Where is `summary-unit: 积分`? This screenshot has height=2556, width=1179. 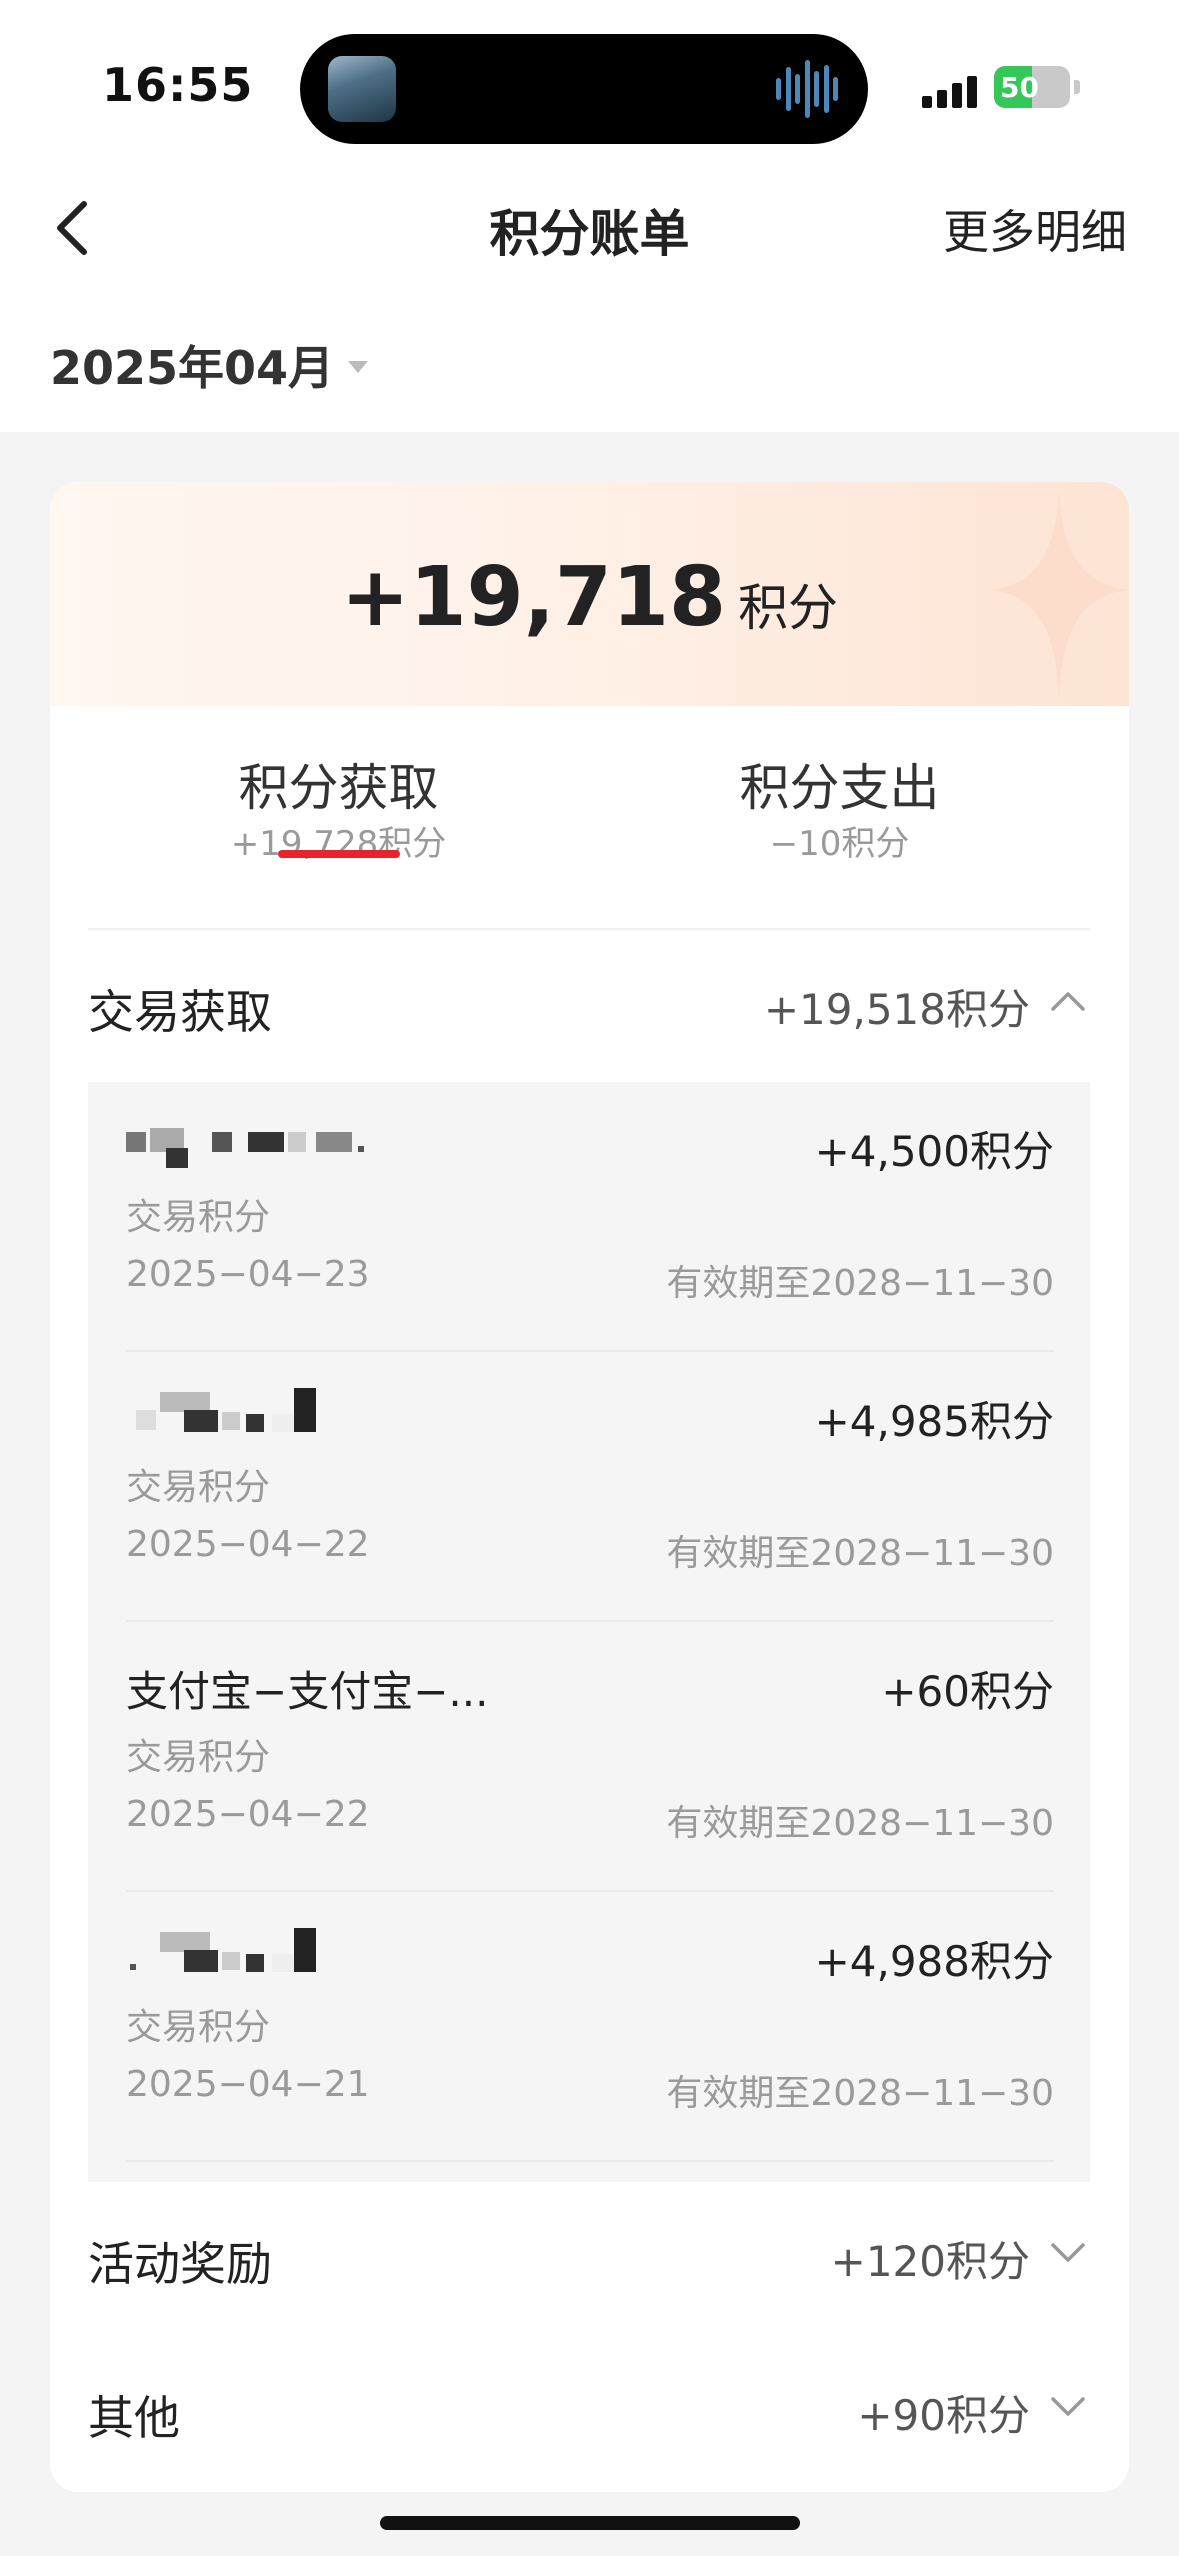
summary-unit: 积分 is located at coordinates (788, 608).